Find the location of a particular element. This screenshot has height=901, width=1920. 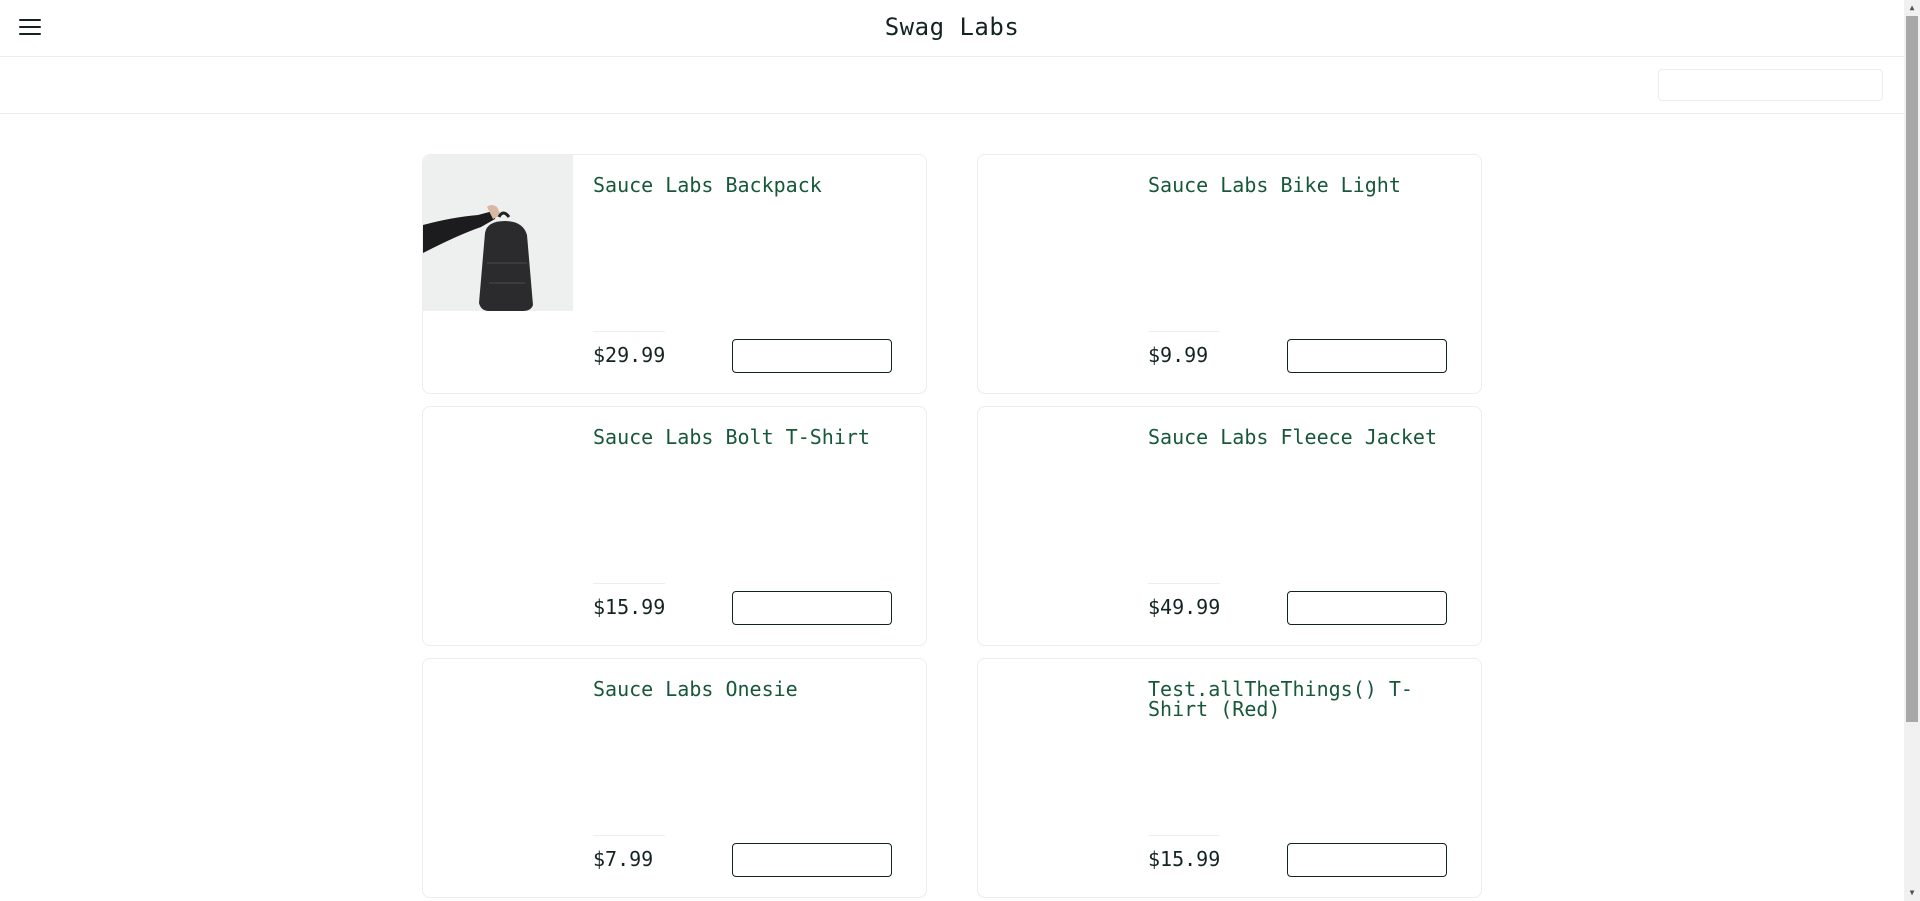

product-name: Sauce Labs Onesie is located at coordinates (743, 689).